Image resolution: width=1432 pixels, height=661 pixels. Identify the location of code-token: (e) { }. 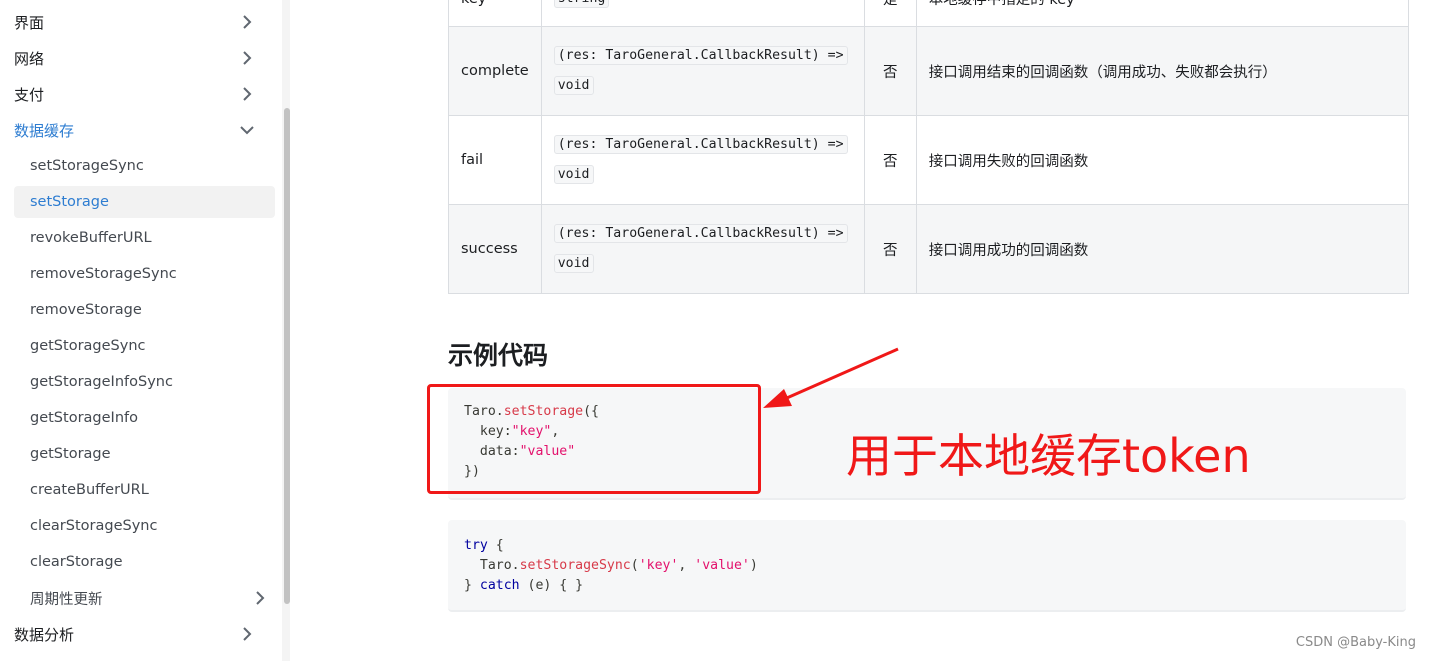
(551, 585).